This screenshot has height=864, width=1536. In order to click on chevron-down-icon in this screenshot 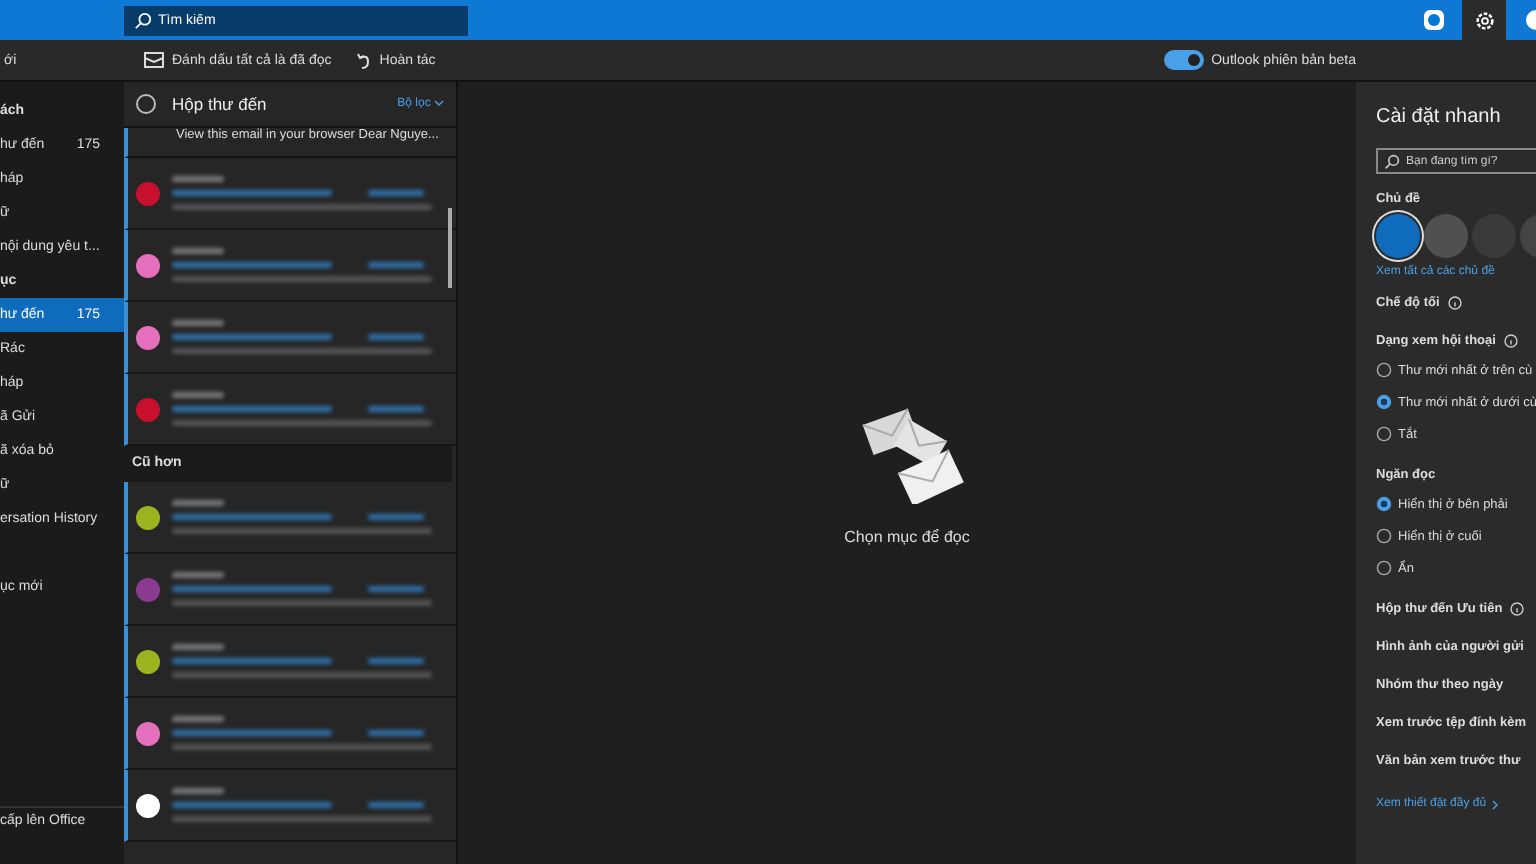, I will do `click(439, 103)`.